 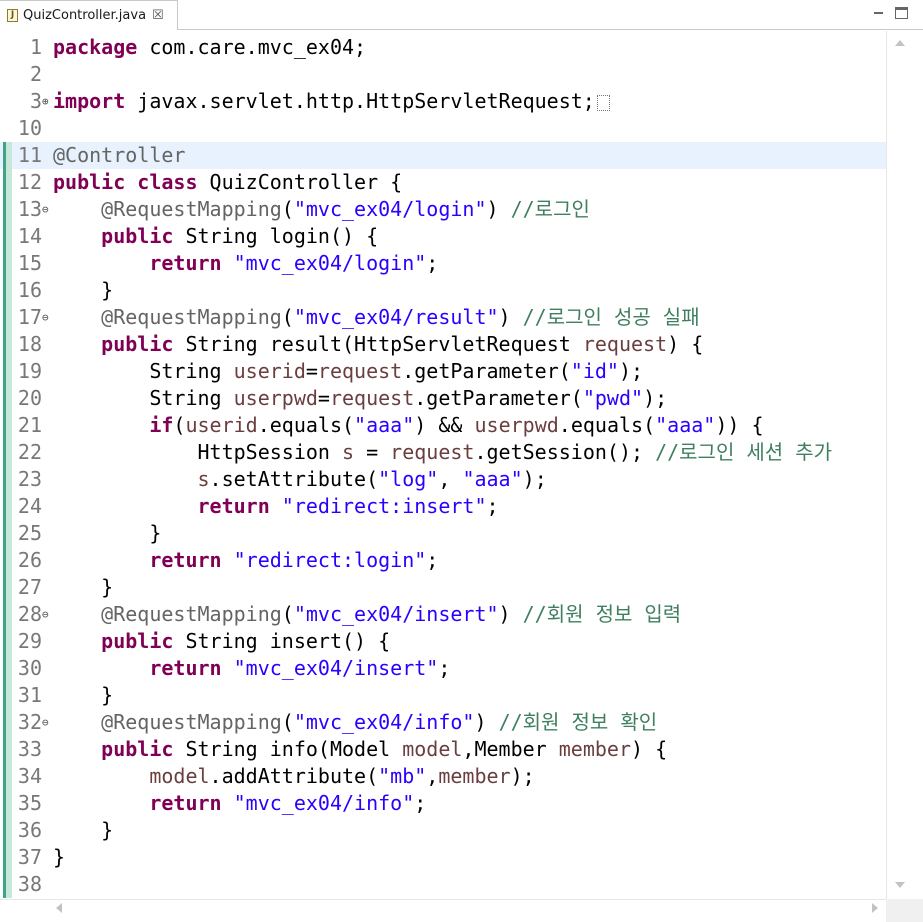 I want to click on code-line: 2, so click(x=443, y=74).